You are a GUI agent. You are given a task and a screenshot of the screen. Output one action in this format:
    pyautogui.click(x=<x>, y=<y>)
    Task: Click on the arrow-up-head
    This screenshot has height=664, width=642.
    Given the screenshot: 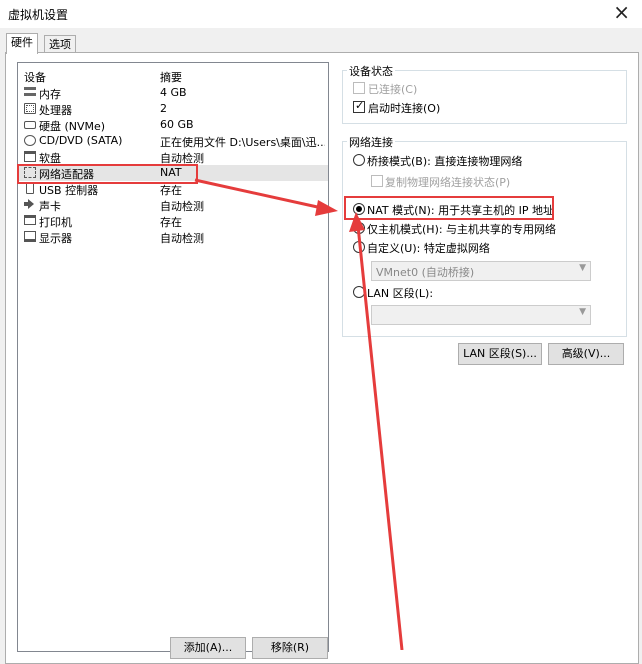 What is the action you would take?
    pyautogui.click(x=357, y=222)
    